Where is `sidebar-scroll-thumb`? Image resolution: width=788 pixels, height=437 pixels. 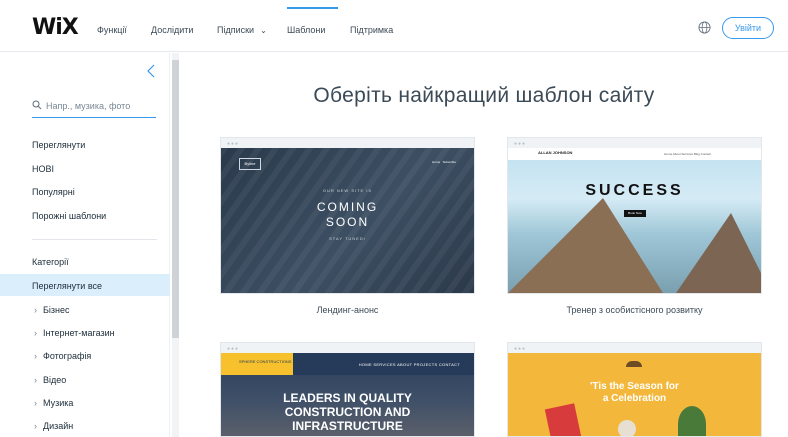 sidebar-scroll-thumb is located at coordinates (175, 199).